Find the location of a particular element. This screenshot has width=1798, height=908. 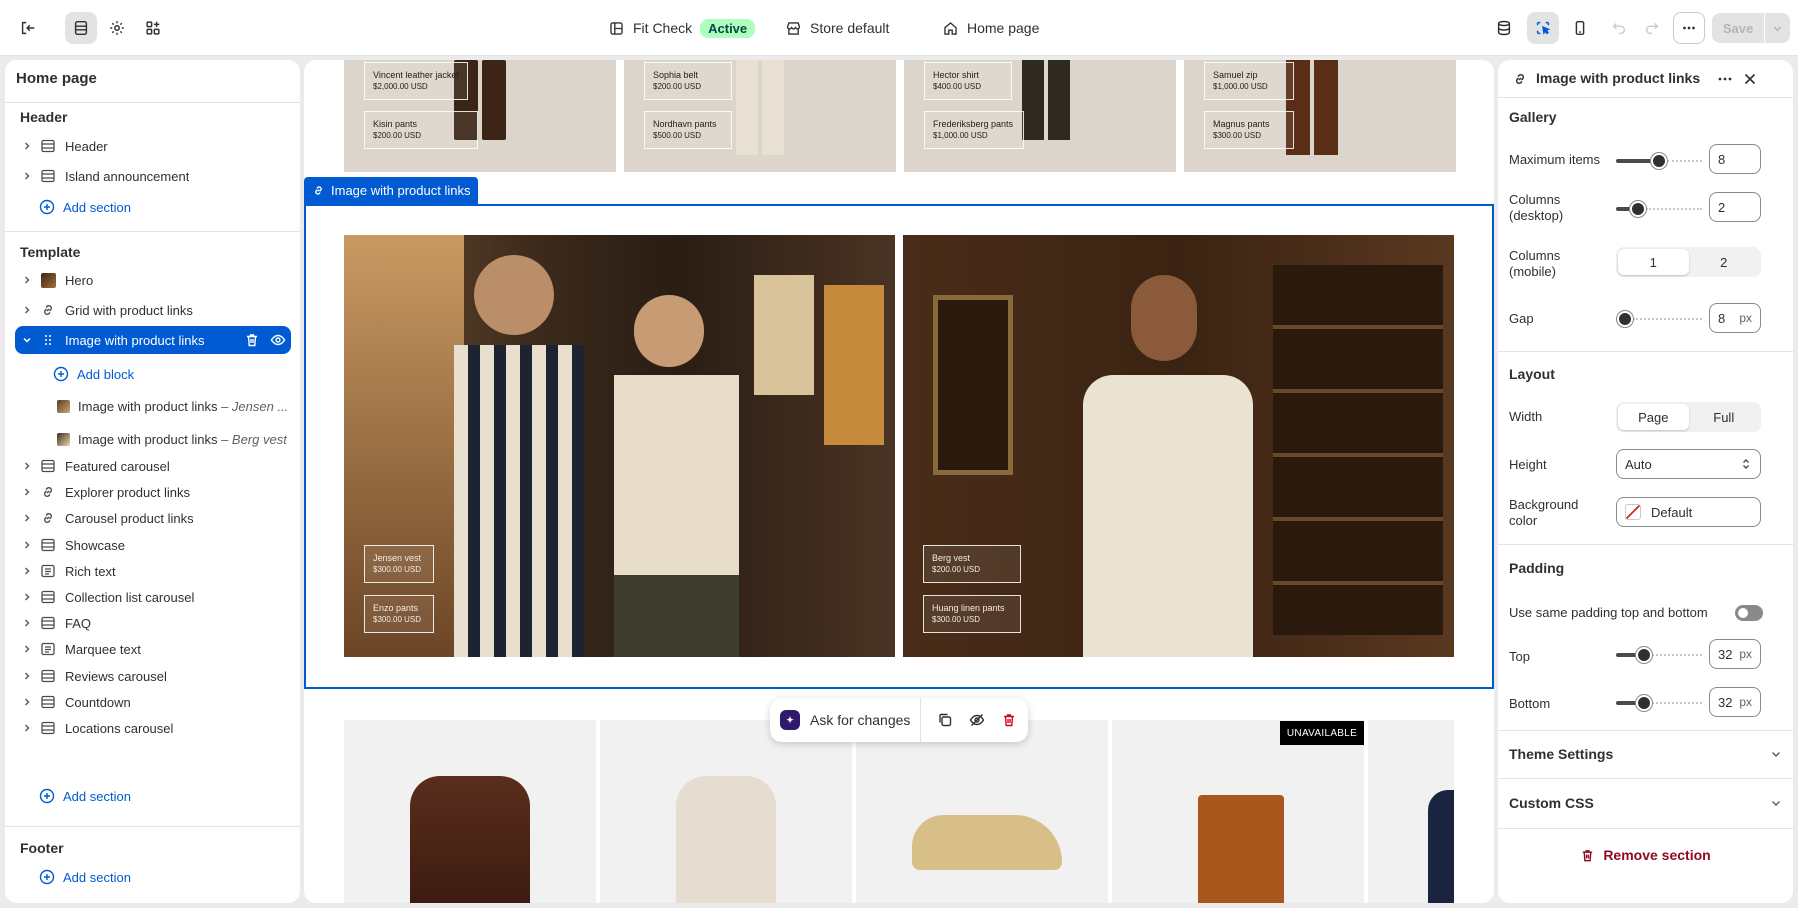

sections-icon is located at coordinates (81, 28).